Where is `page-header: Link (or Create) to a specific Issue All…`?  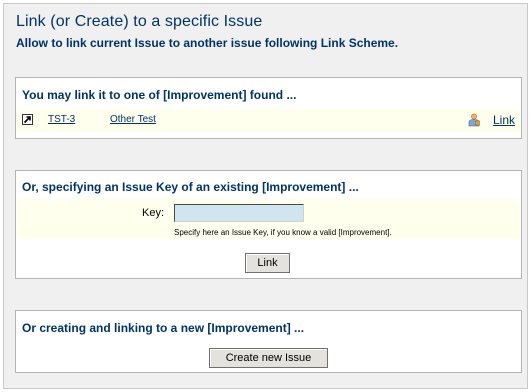 page-header: Link (or Create) to a specific Issue All… is located at coordinates (265, 33).